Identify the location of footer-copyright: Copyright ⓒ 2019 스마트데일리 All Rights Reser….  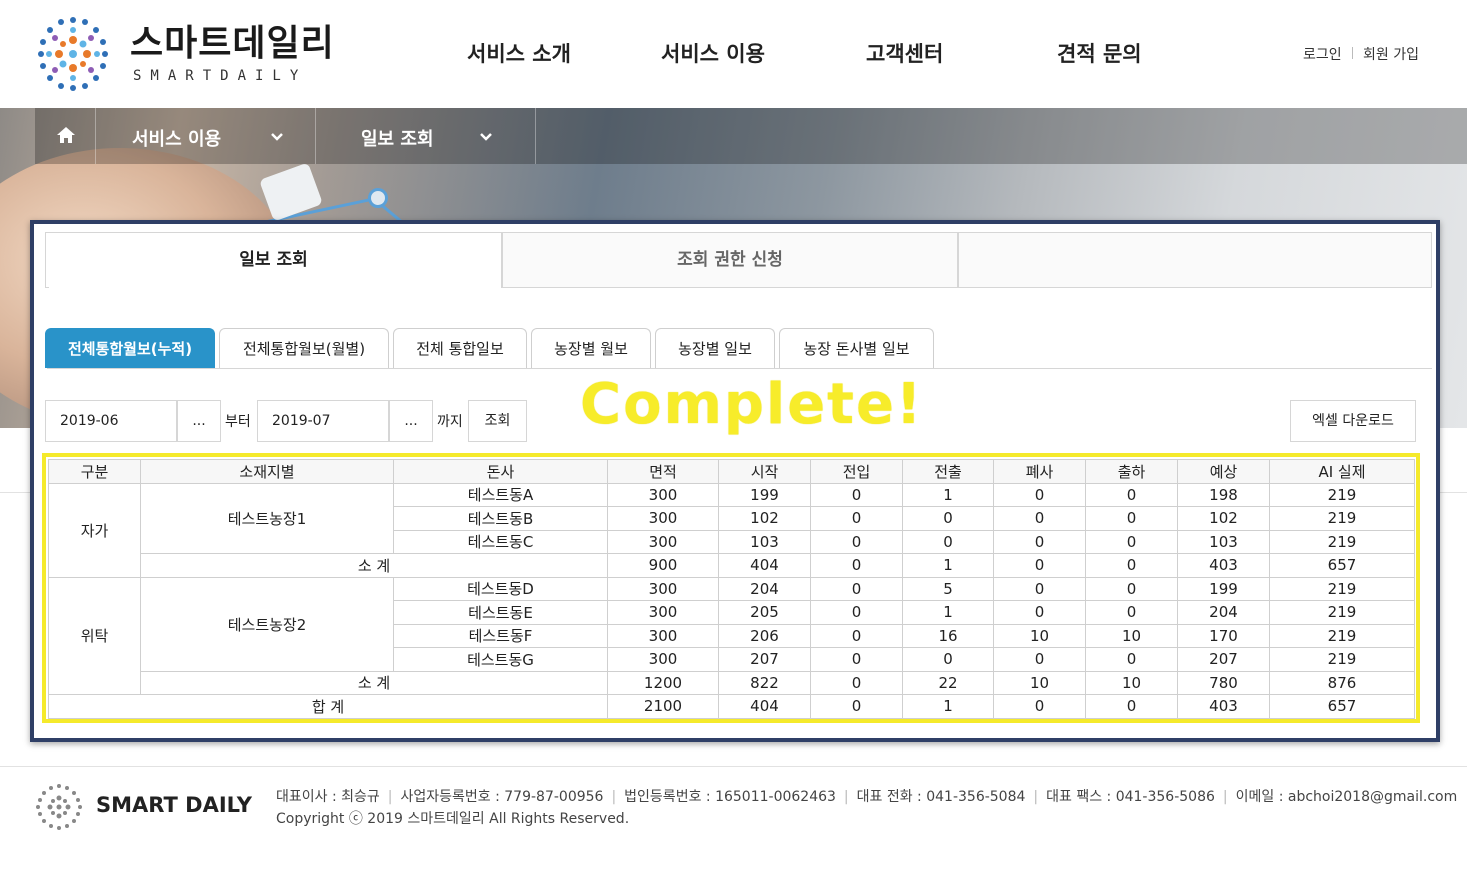
(453, 819).